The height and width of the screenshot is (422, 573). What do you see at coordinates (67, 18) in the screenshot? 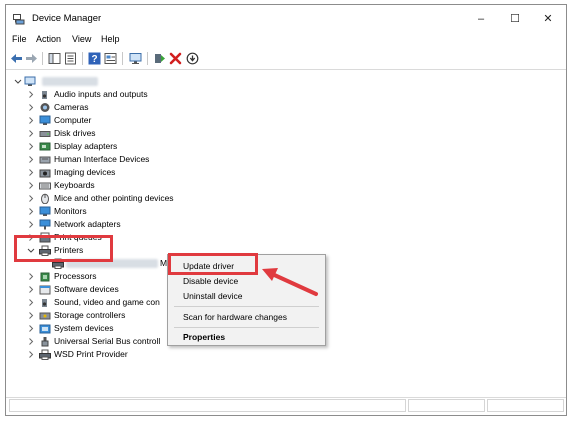
I see `window-title: Device Manager` at bounding box center [67, 18].